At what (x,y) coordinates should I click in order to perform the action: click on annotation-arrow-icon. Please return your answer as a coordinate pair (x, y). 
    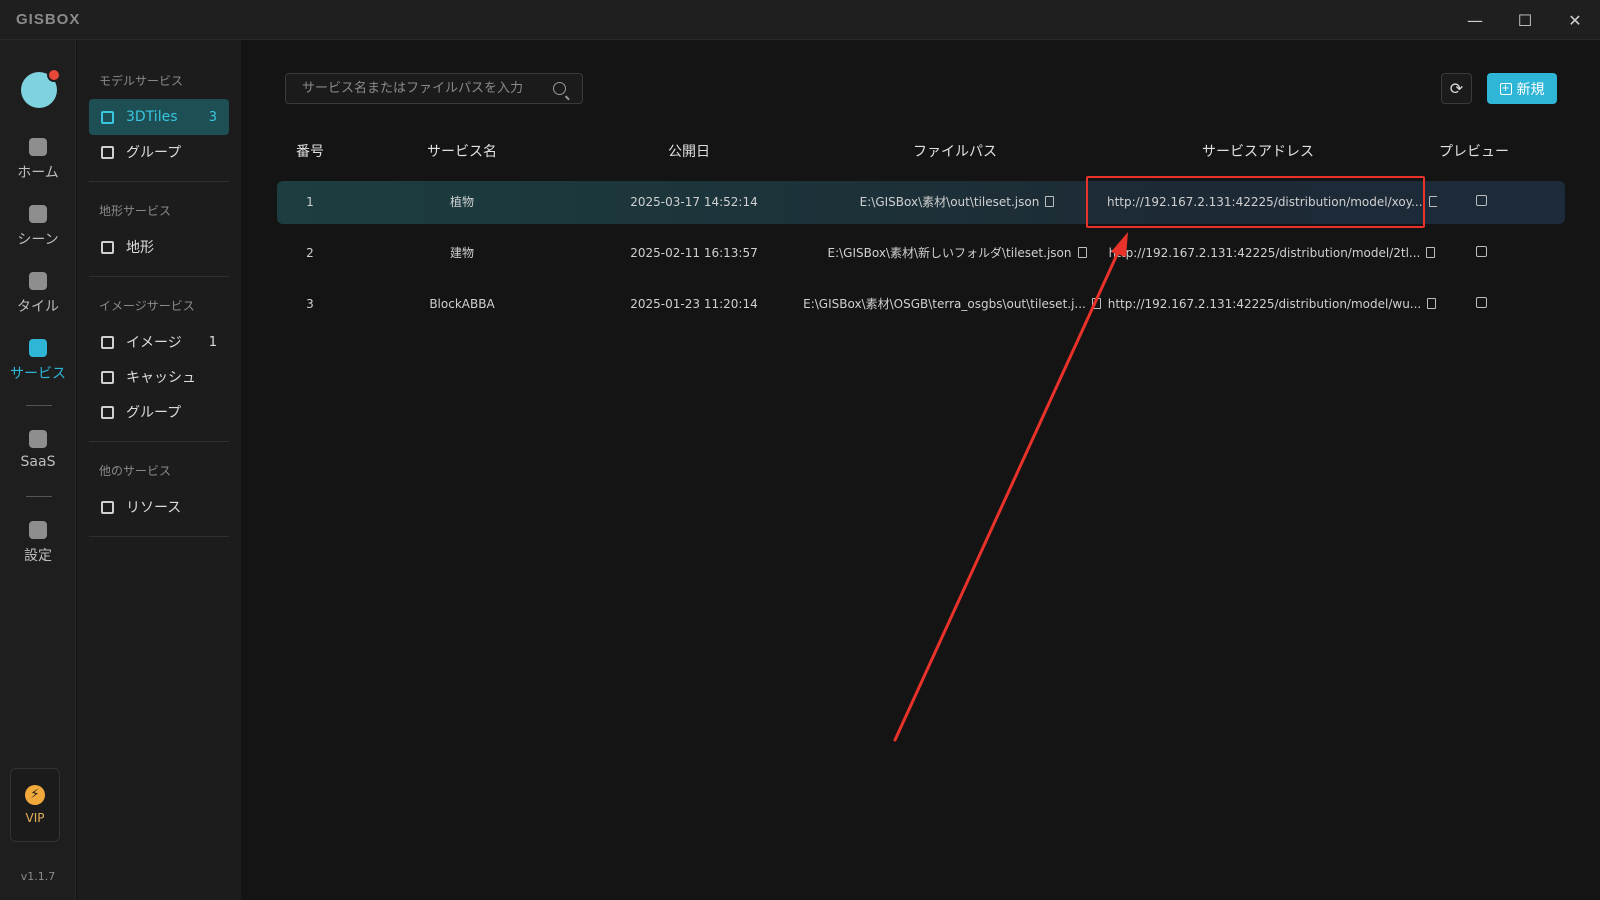
    Looking at the image, I should click on (1010, 487).